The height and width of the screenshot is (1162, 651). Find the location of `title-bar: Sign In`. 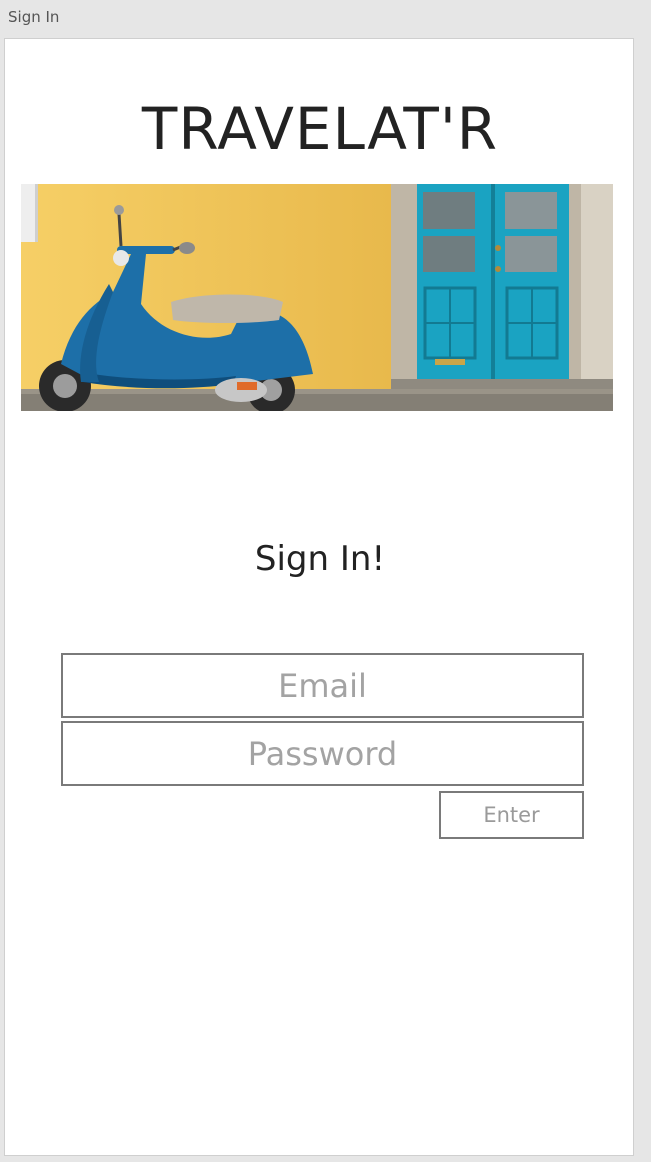

title-bar: Sign In is located at coordinates (325, 19).